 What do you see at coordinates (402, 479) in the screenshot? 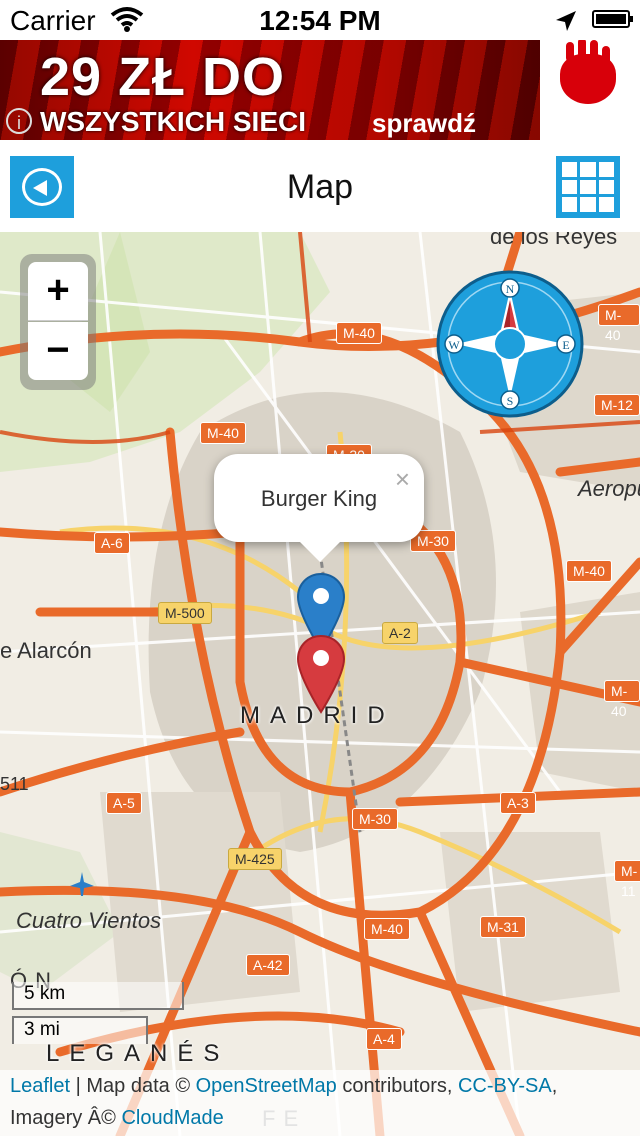
I see `popup-close-button: ×` at bounding box center [402, 479].